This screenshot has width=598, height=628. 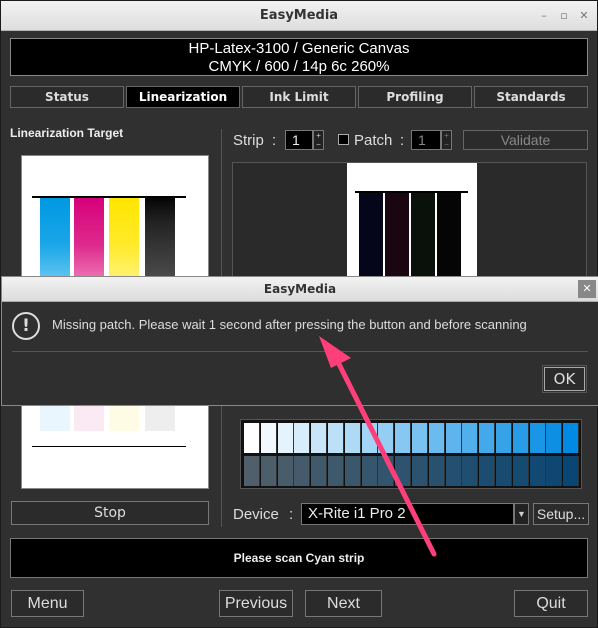 I want to click on close-icon: ✕, so click(x=584, y=15).